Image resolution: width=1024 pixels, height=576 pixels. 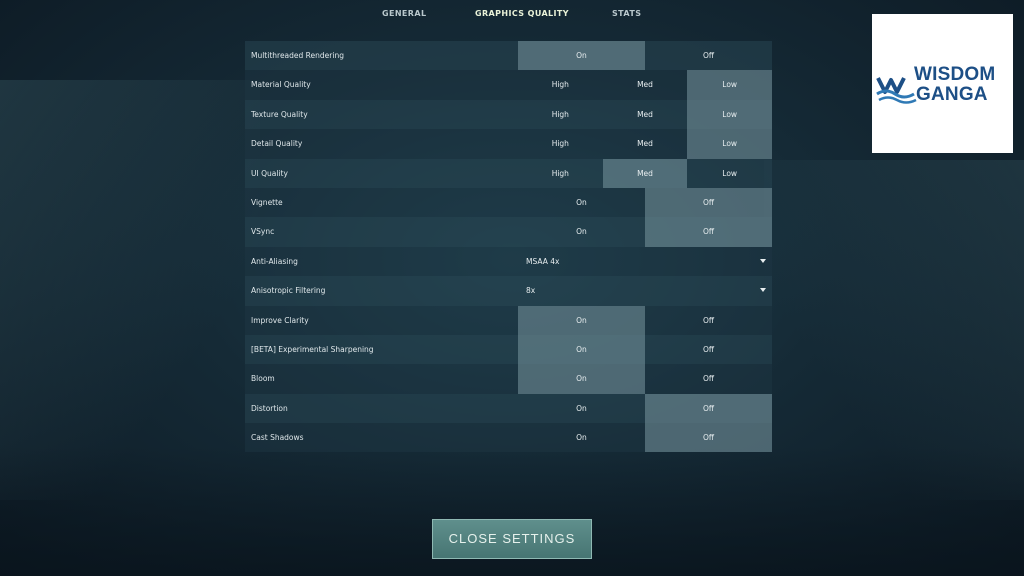 What do you see at coordinates (508, 379) in the screenshot?
I see `setting-row: Bloom On Off` at bounding box center [508, 379].